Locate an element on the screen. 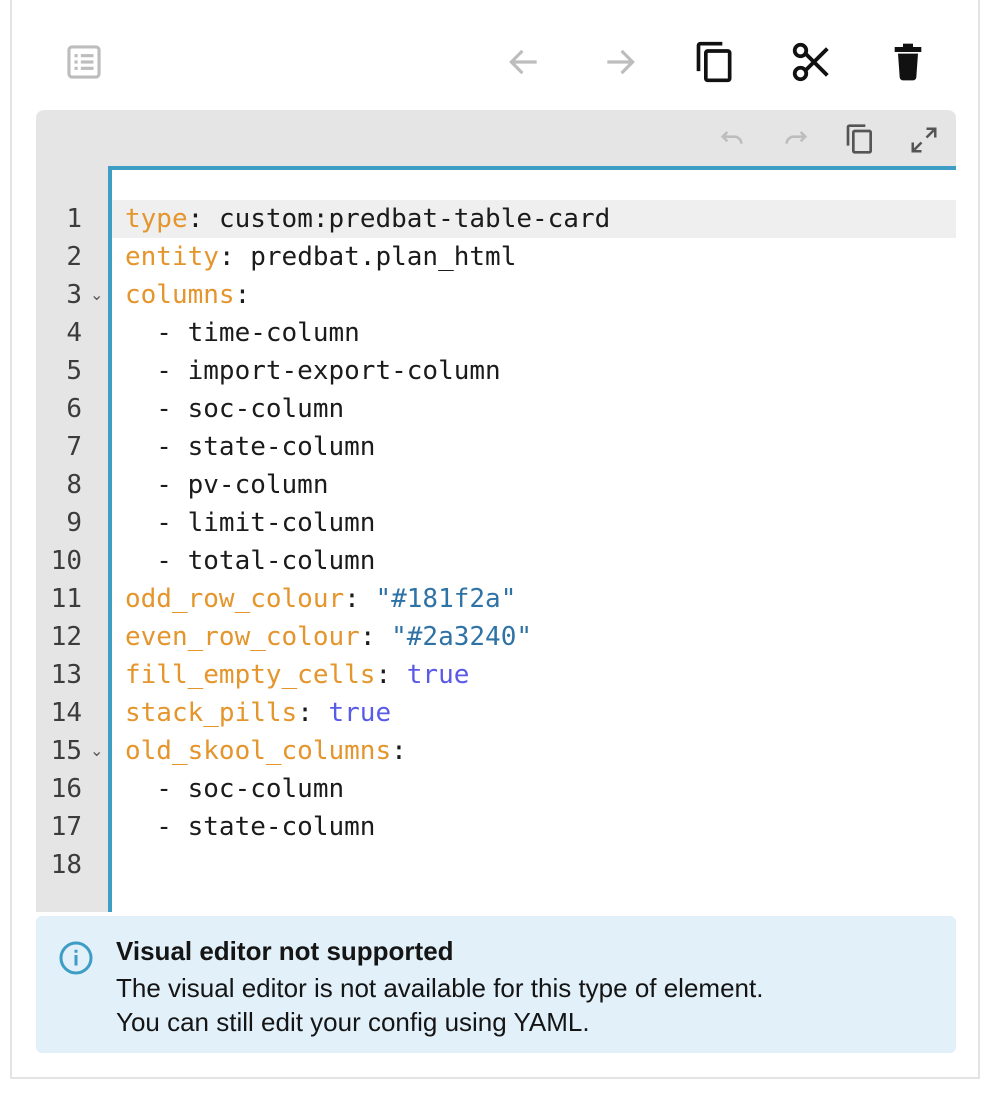  yaml-key: fill_empty_cells is located at coordinates (250, 675).